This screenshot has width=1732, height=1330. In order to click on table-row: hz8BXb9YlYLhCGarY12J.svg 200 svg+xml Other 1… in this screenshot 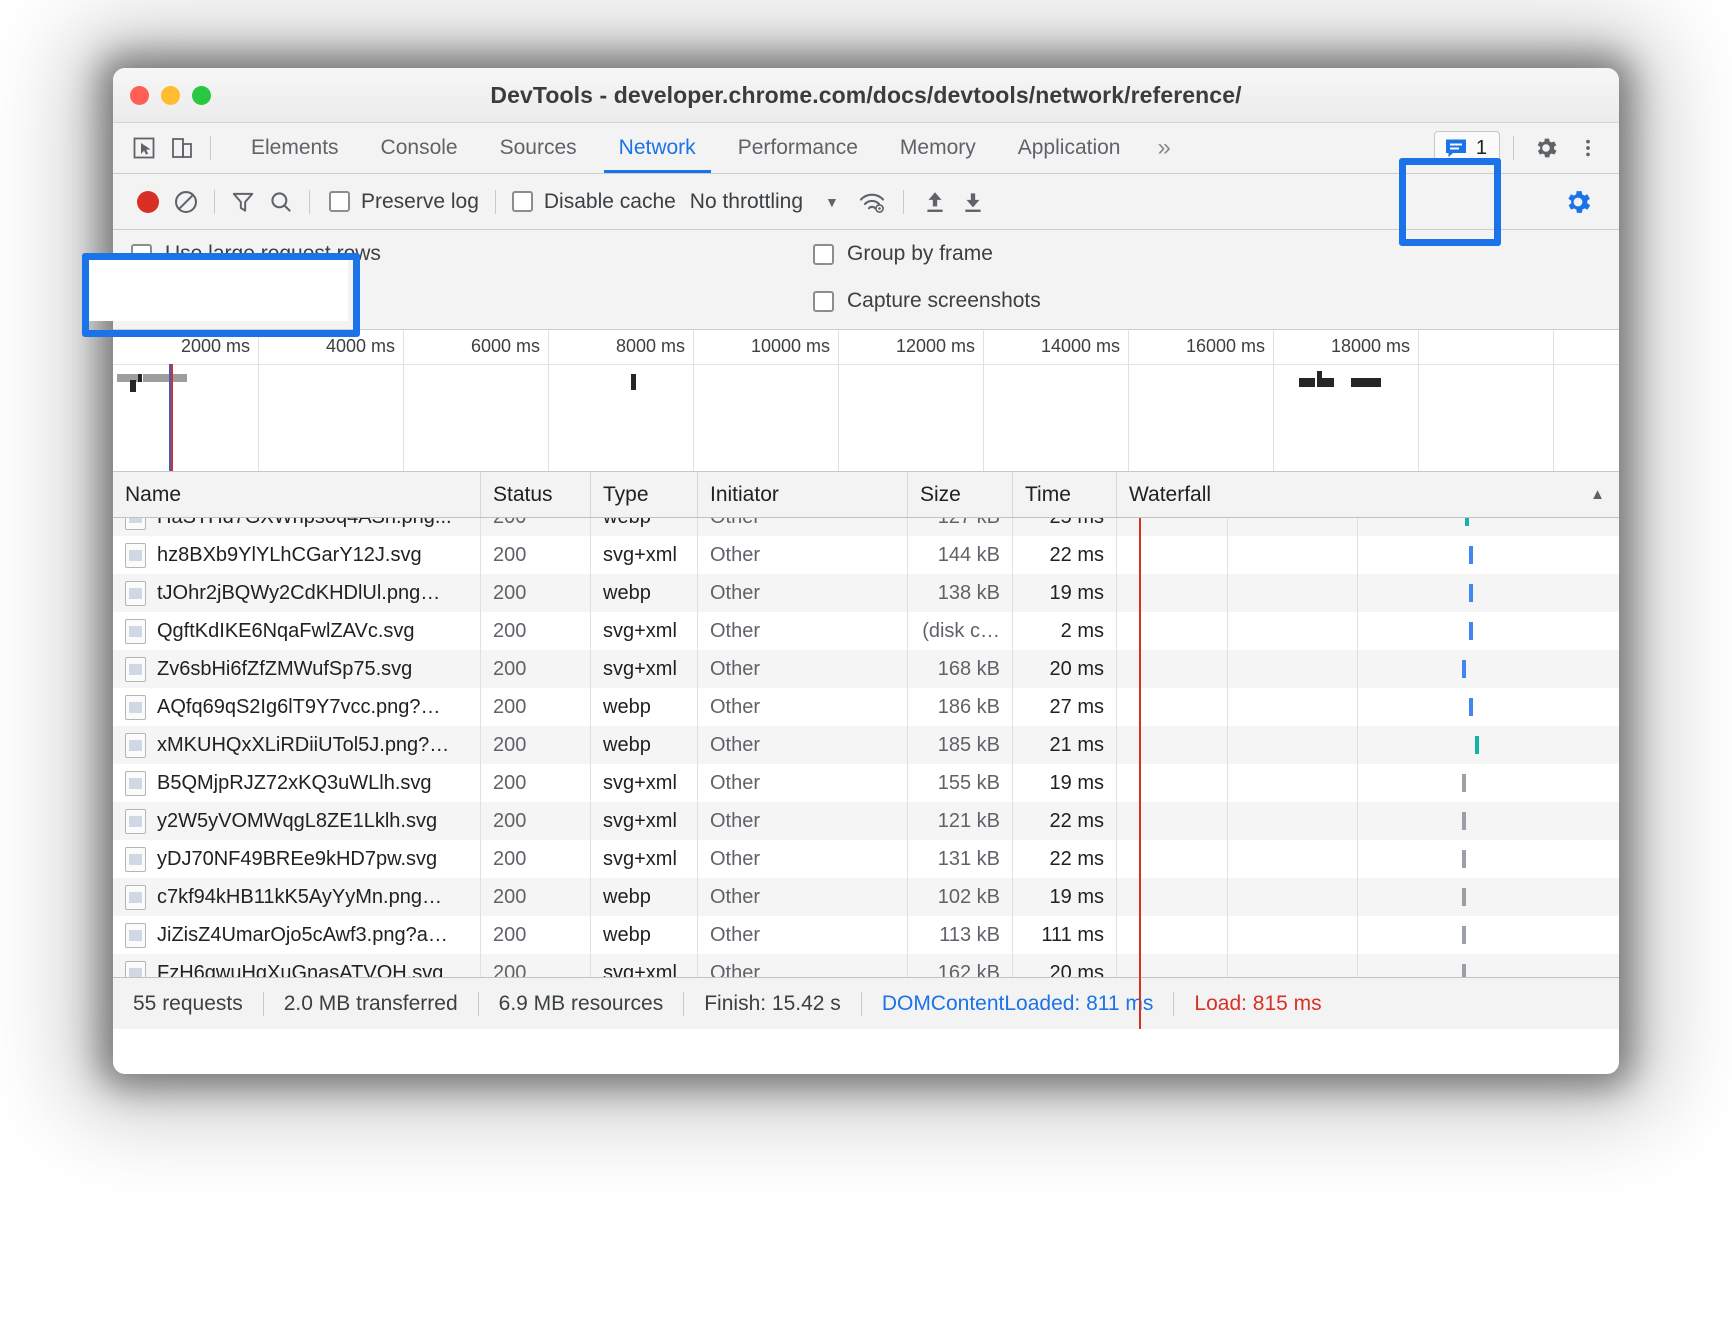, I will do `click(866, 555)`.